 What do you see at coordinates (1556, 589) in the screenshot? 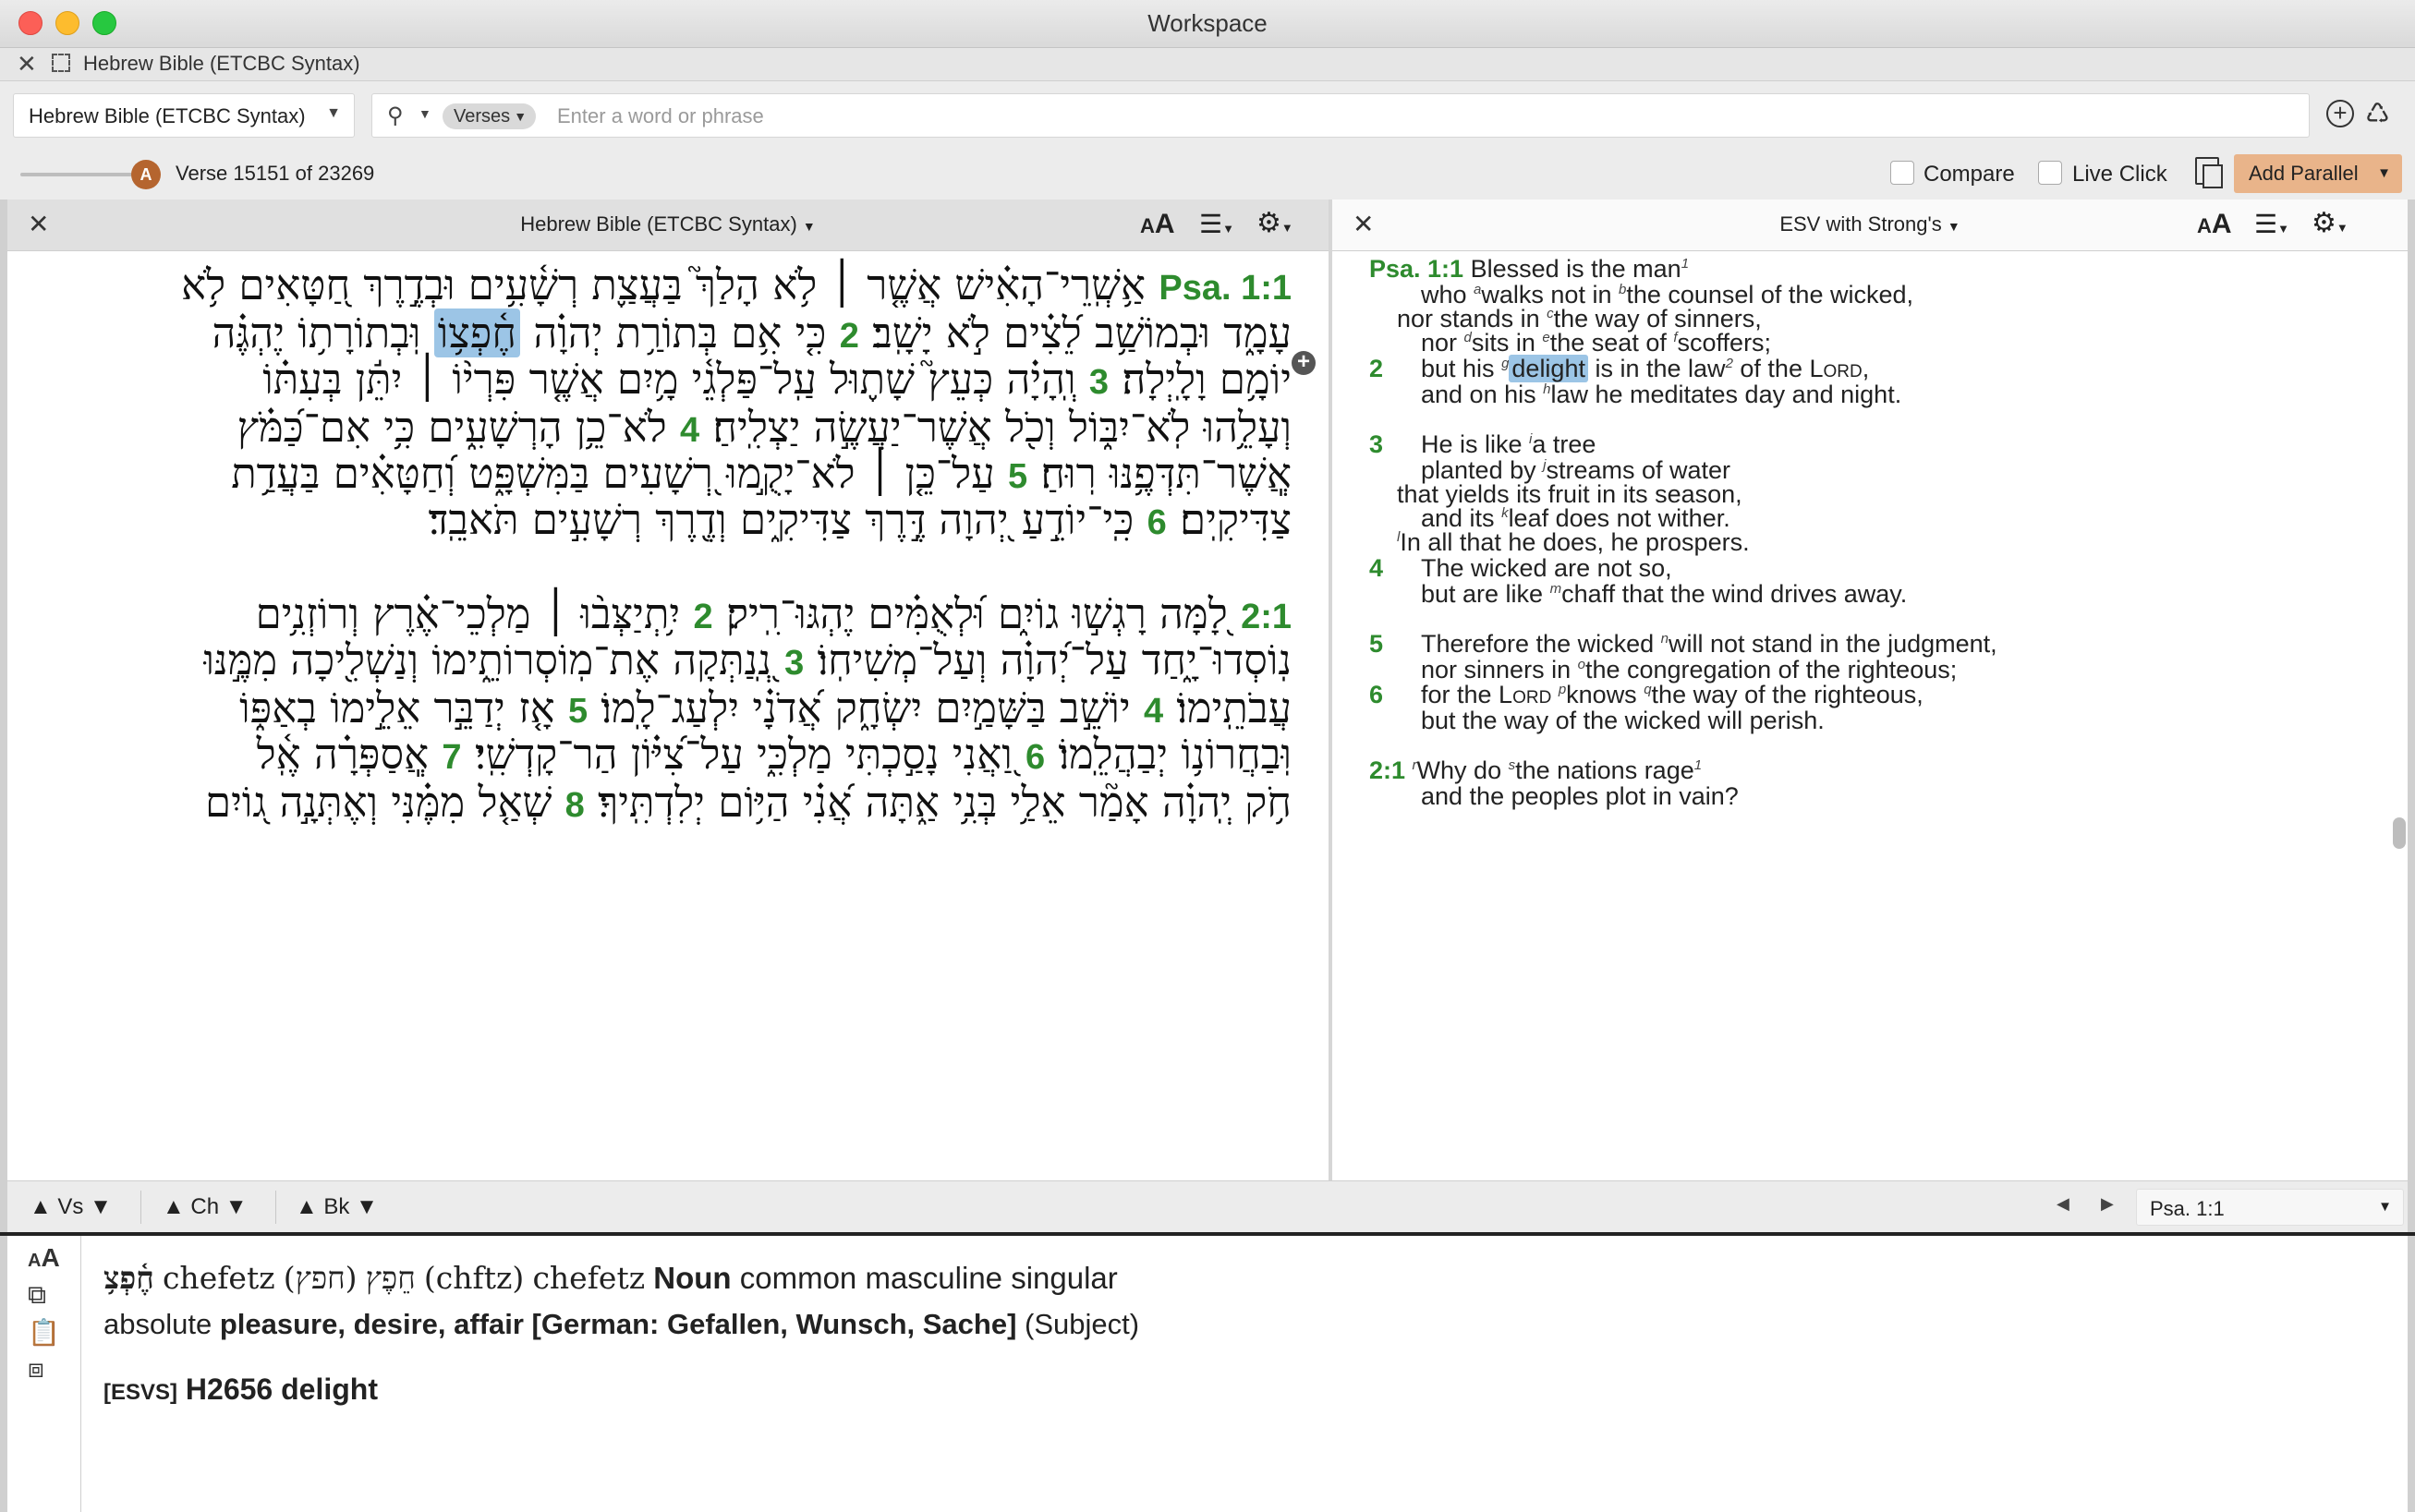
I see `footnote-marker: m` at bounding box center [1556, 589].